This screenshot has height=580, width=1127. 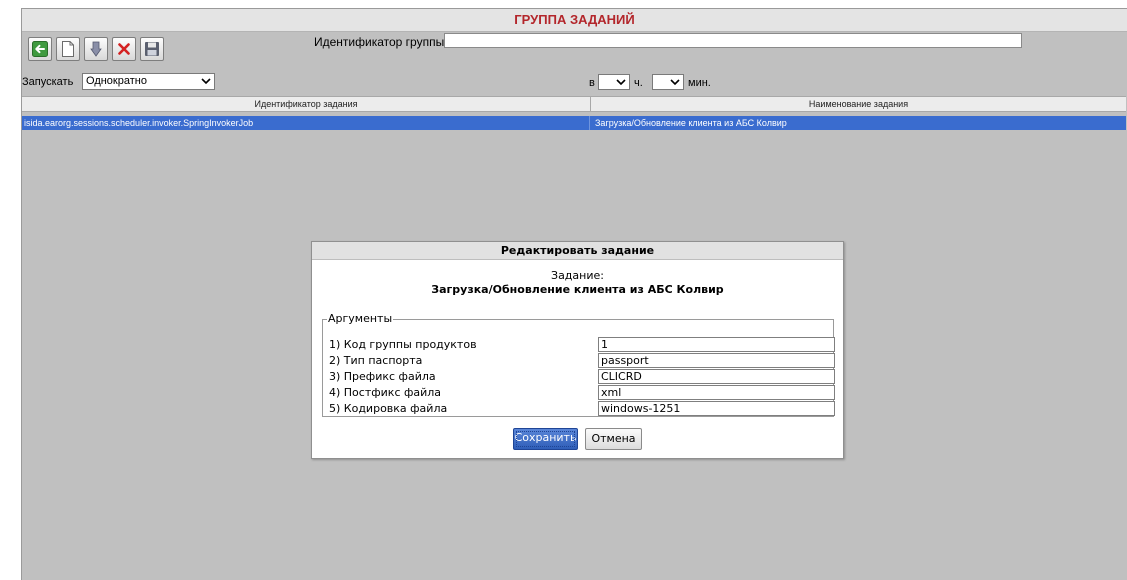 I want to click on minutes-label: мин., so click(x=699, y=83).